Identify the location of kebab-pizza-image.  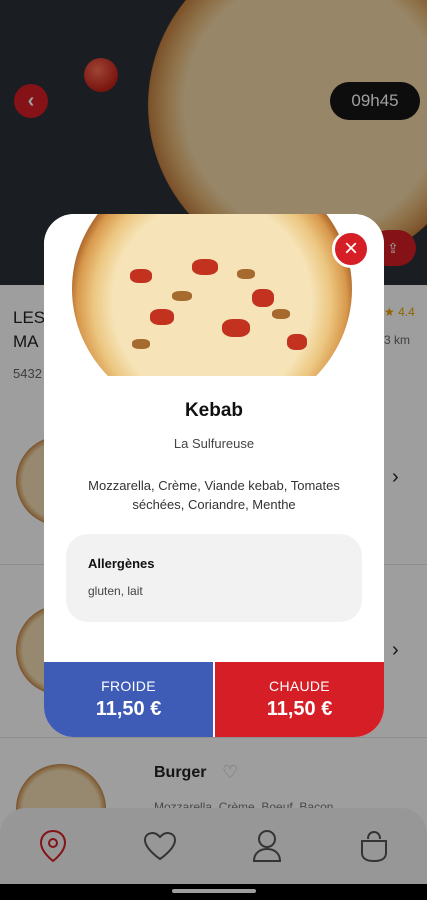
(212, 295).